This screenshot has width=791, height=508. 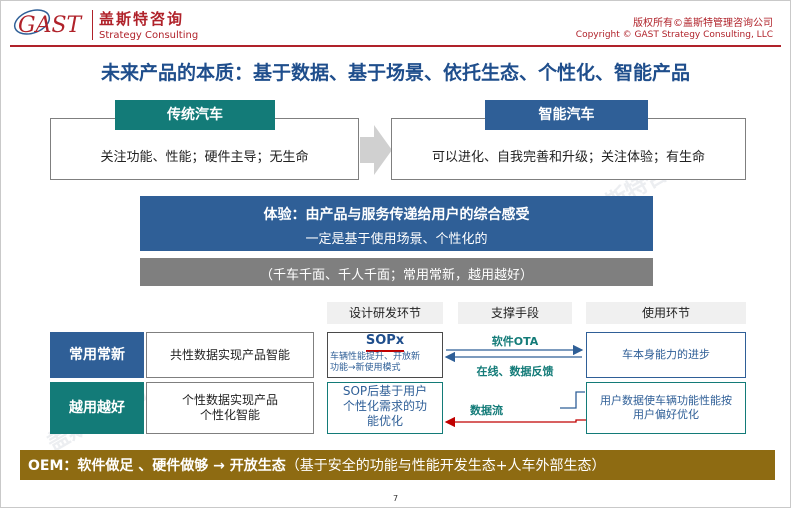 What do you see at coordinates (515, 386) in the screenshot?
I see `connector-arrows` at bounding box center [515, 386].